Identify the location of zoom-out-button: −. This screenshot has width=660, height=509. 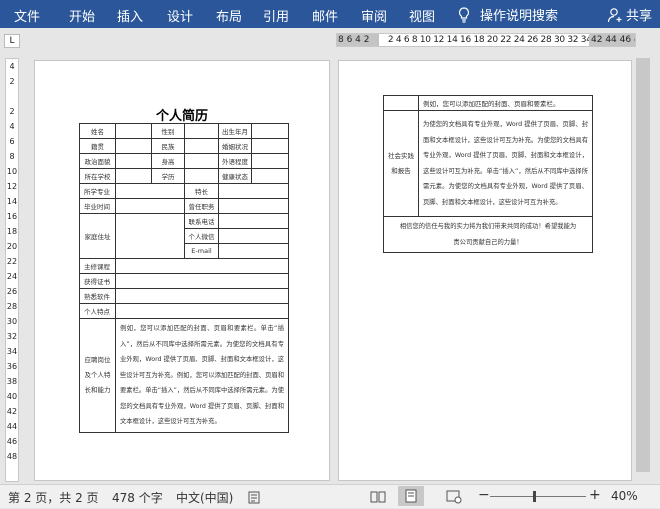
(484, 495).